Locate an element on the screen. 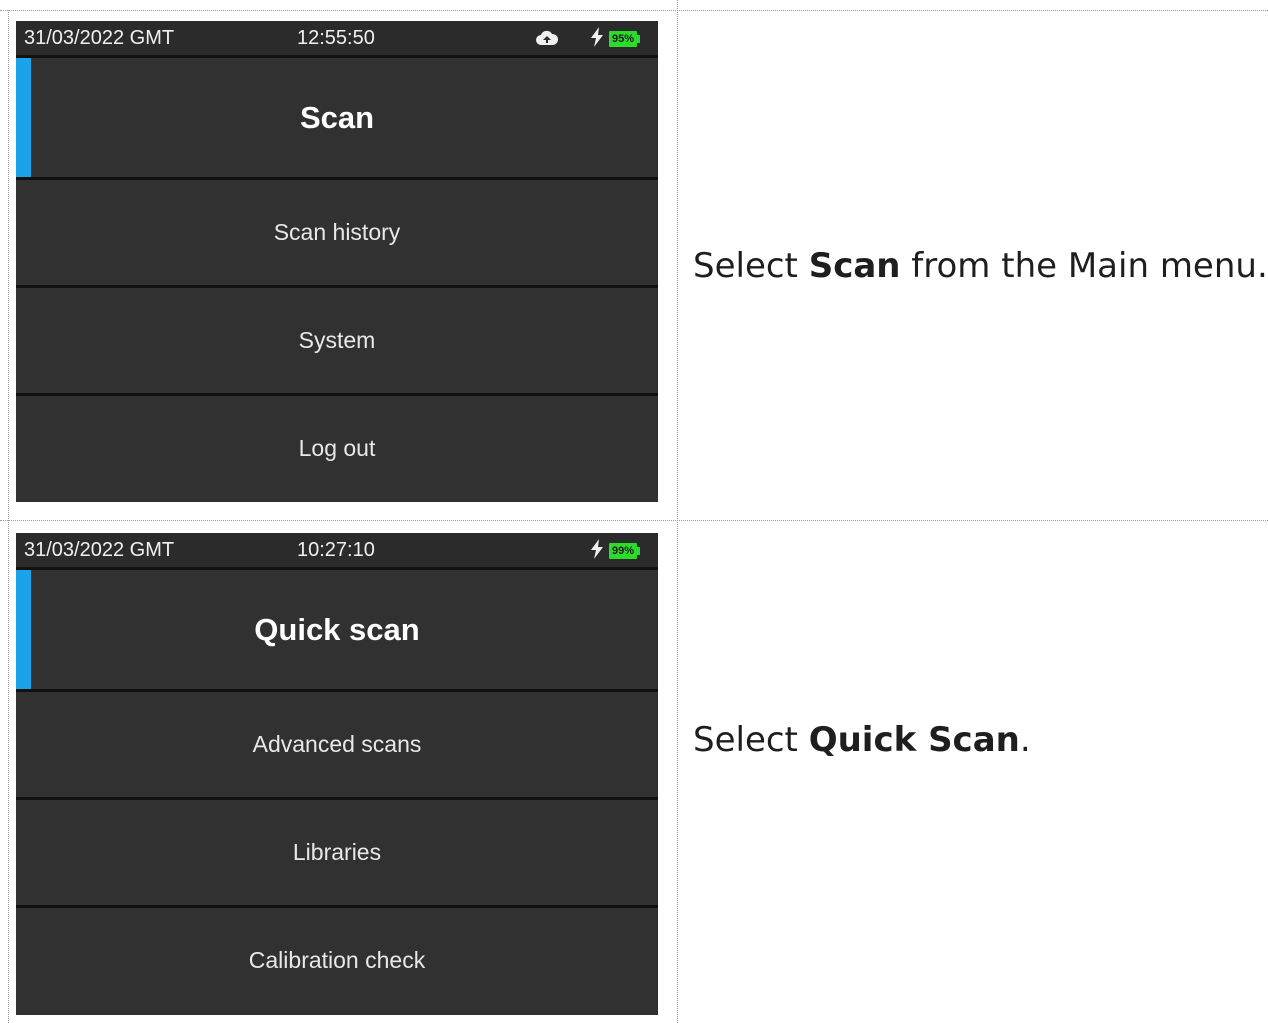  cloud-icon is located at coordinates (547, 37).